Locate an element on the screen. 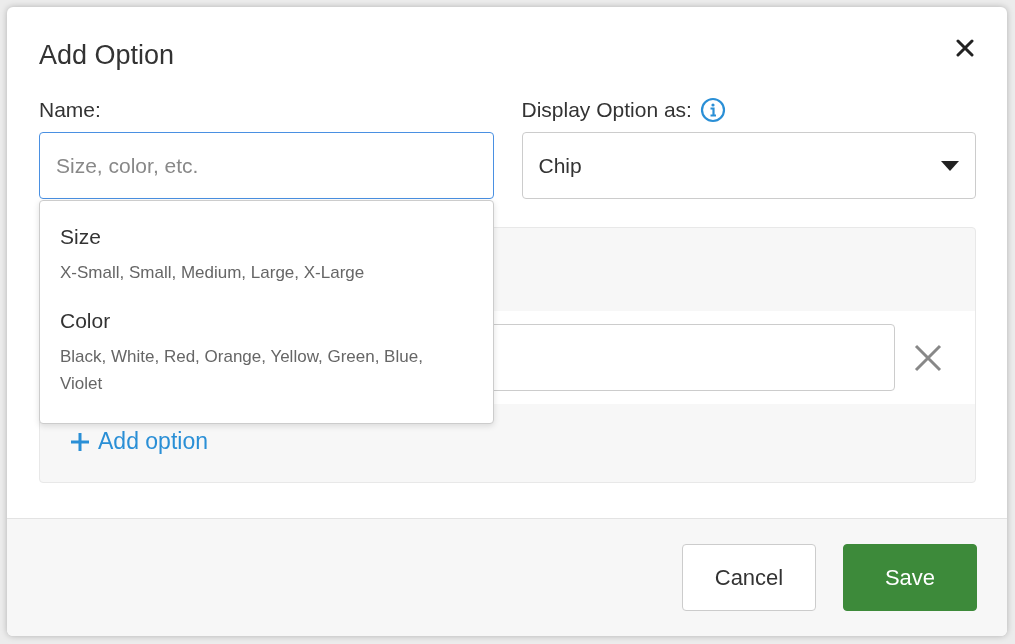 Image resolution: width=1015 pixels, height=644 pixels. suggestion-values: Black, White, Red, Orange, Yellow, Green, Blue, Violet is located at coordinates (242, 370).